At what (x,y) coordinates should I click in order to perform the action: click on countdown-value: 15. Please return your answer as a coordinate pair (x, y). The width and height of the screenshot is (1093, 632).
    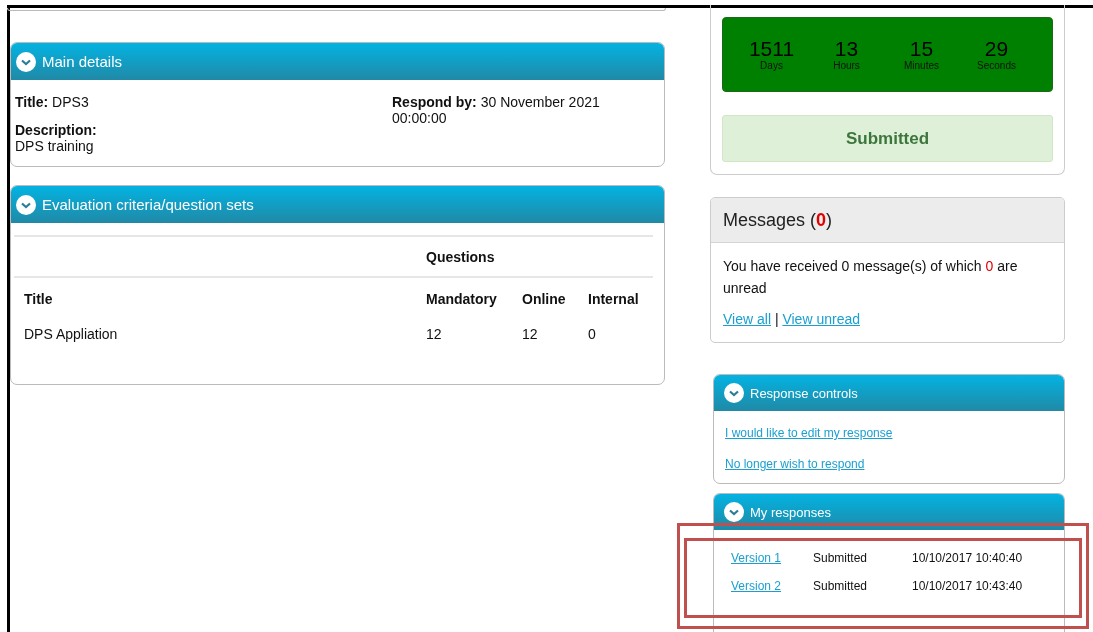
    Looking at the image, I should click on (921, 49).